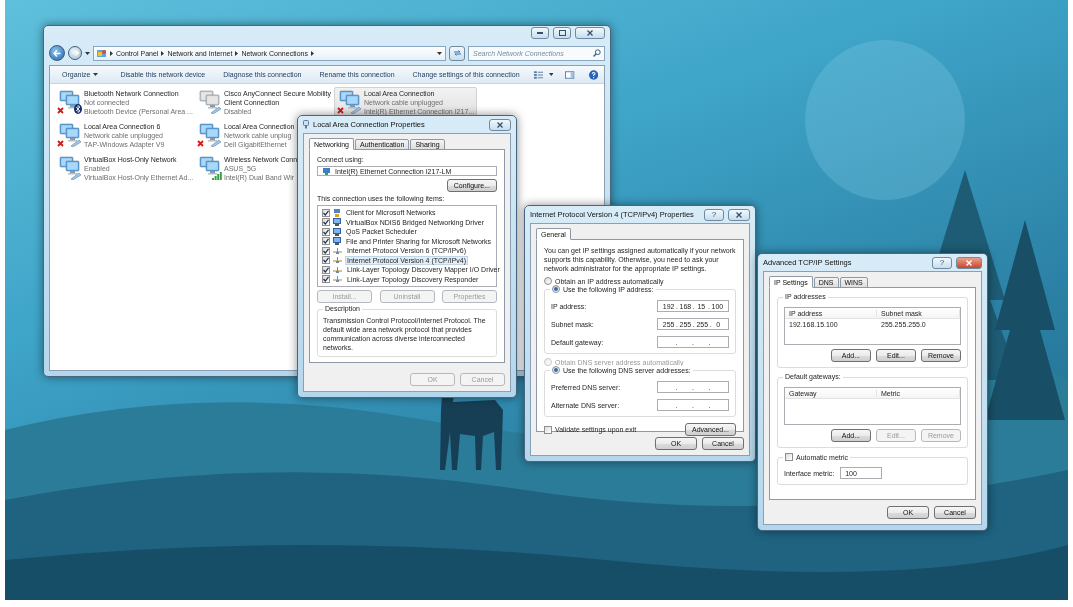  What do you see at coordinates (570, 74) in the screenshot?
I see `preview-pane-icon` at bounding box center [570, 74].